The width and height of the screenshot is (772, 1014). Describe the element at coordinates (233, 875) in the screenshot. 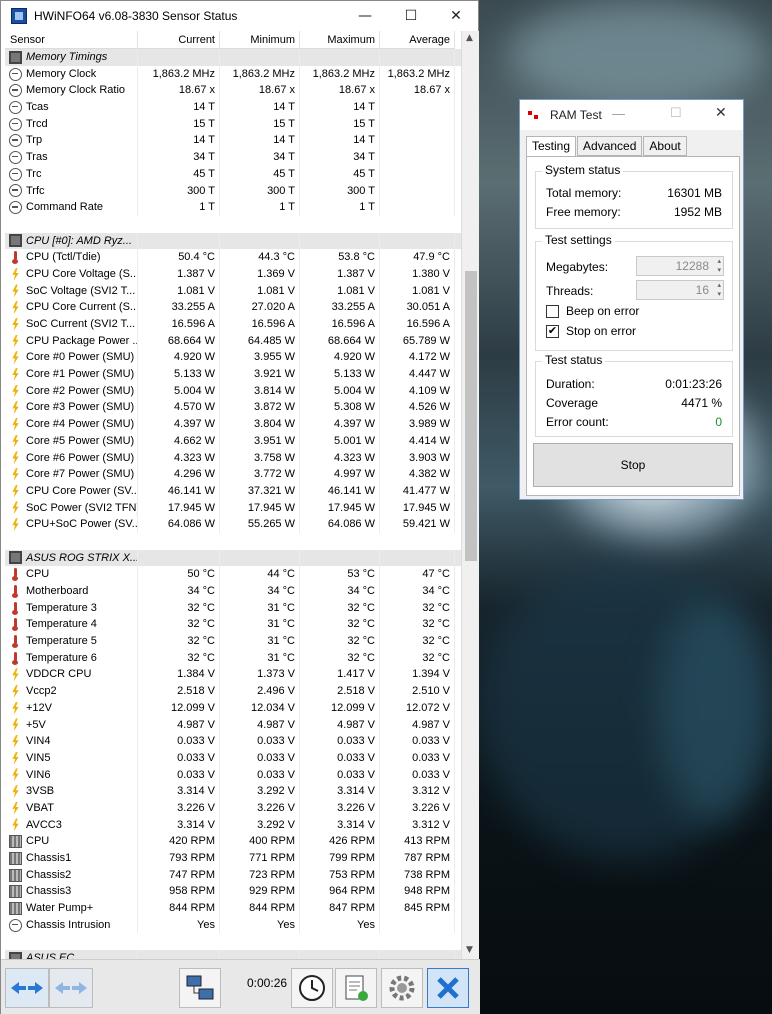

I see `sensor-row: Chassis2 747 RPM 723 RPM 753 RPM 738 RPM` at that location.